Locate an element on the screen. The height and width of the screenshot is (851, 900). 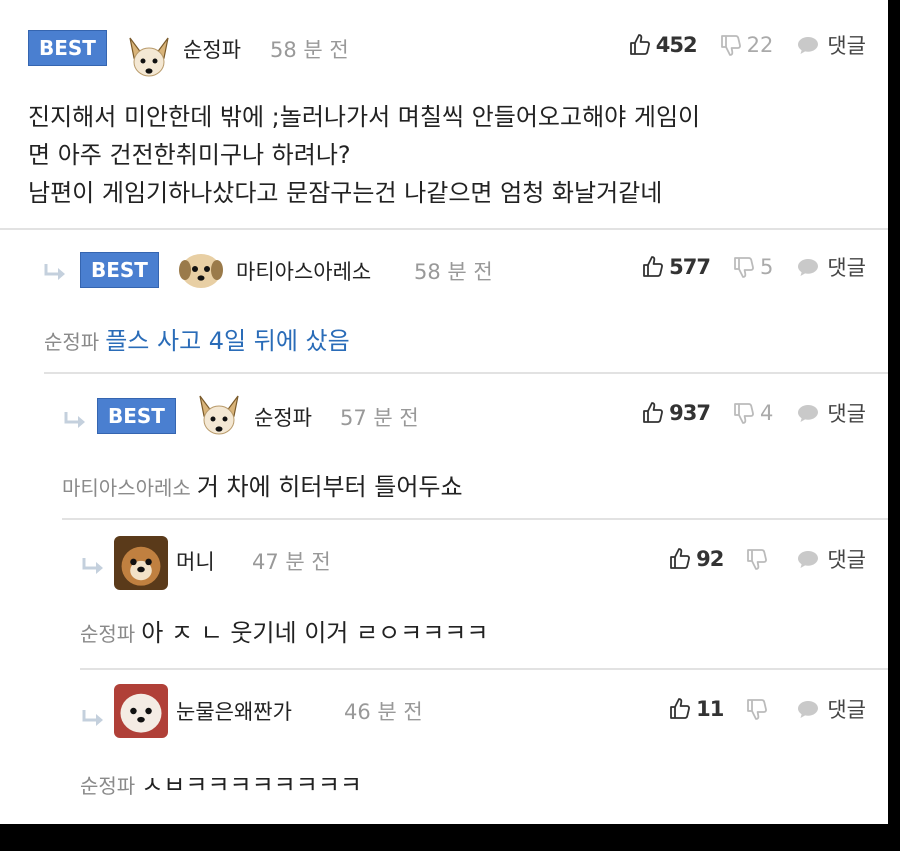
like-button: 577 is located at coordinates (676, 267).